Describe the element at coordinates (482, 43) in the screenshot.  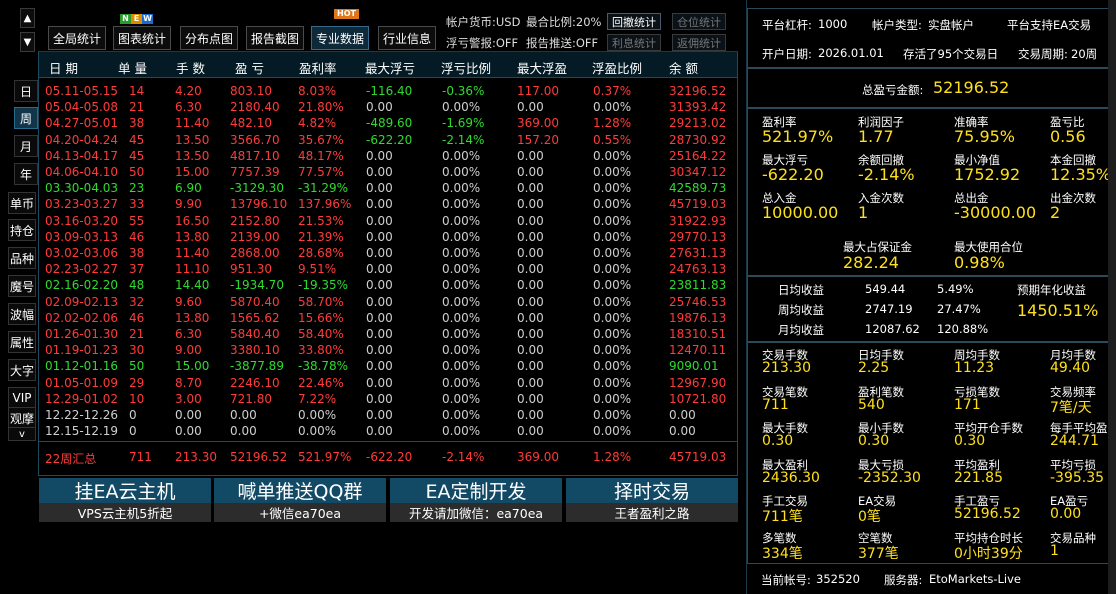
I see `float-warning-text: 浮亏警报:OFF` at that location.